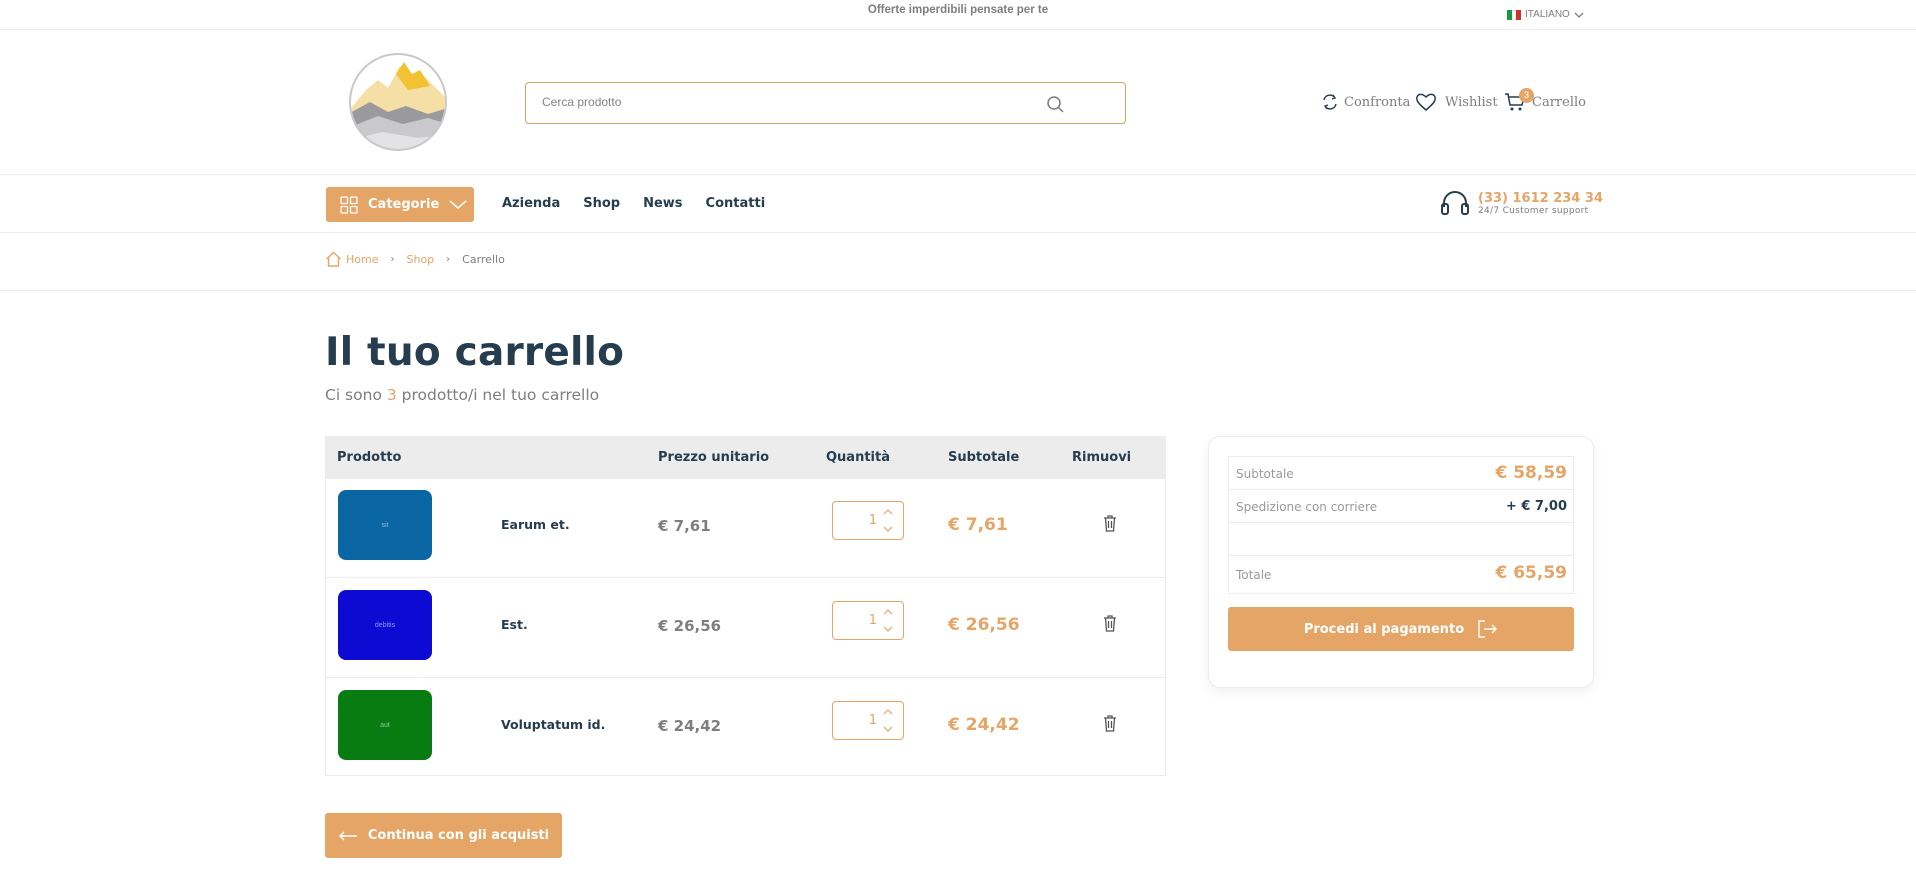 The image size is (1916, 890). Describe the element at coordinates (1533, 210) in the screenshot. I see `support-caption: 24/7 Customer support` at that location.